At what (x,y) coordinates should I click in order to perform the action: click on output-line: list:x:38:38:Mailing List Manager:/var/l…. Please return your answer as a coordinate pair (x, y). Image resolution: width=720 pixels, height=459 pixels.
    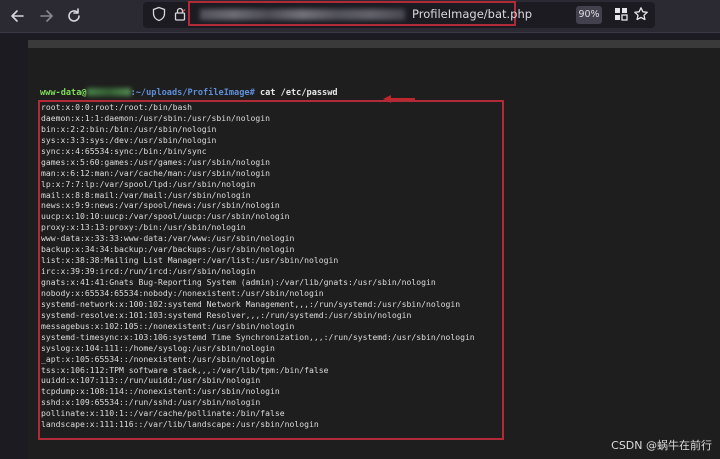
    Looking at the image, I should click on (190, 260).